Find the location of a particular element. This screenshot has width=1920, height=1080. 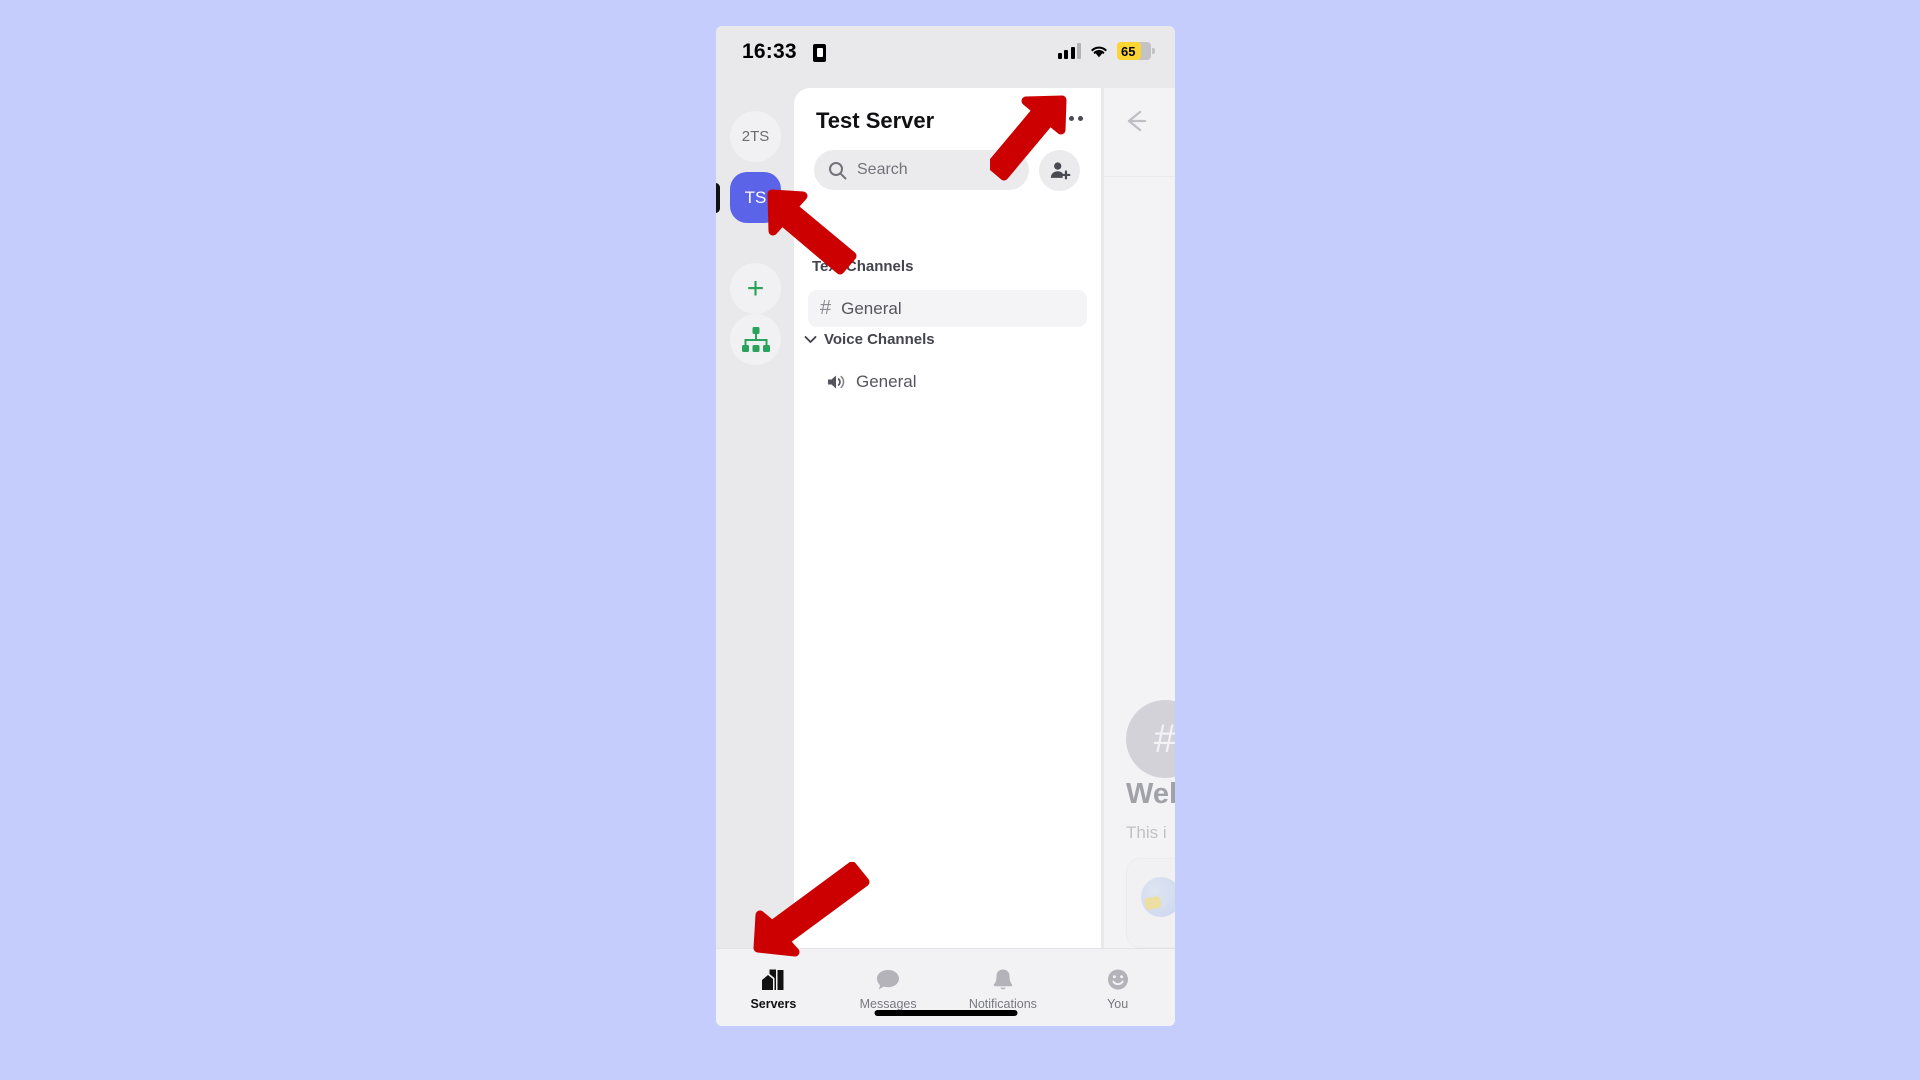

tab-servers: Servers is located at coordinates (773, 987).